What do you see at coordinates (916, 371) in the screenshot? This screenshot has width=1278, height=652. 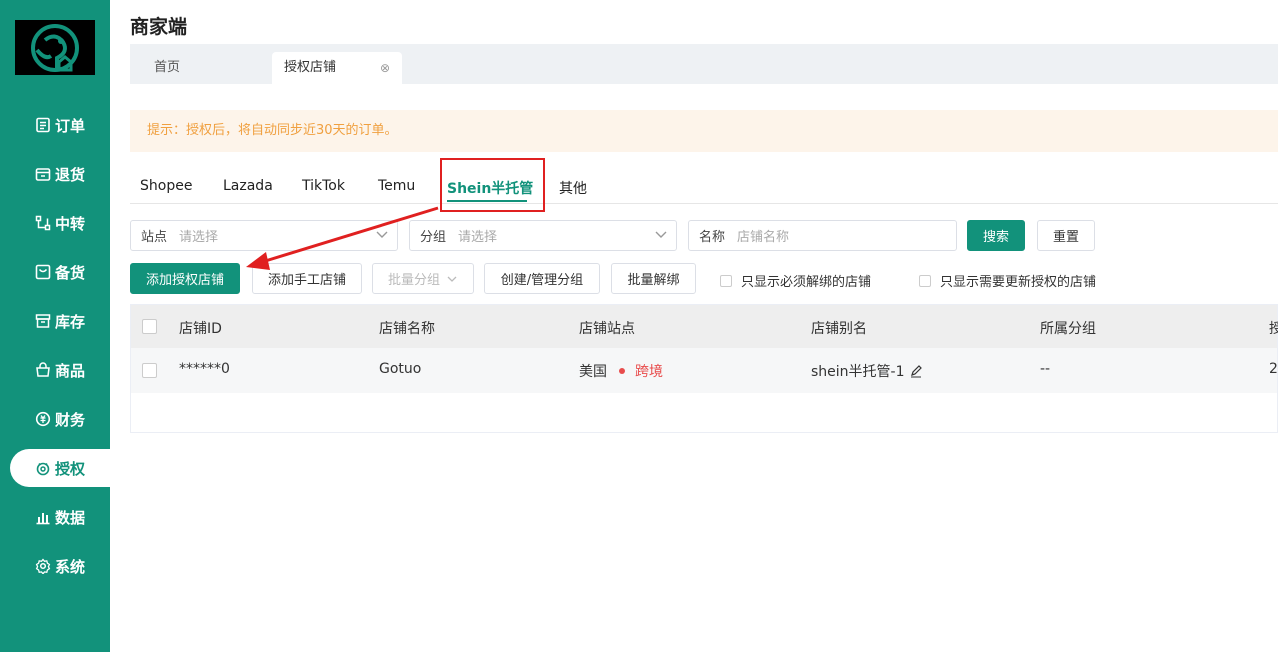 I see `edit-pencil-icon` at bounding box center [916, 371].